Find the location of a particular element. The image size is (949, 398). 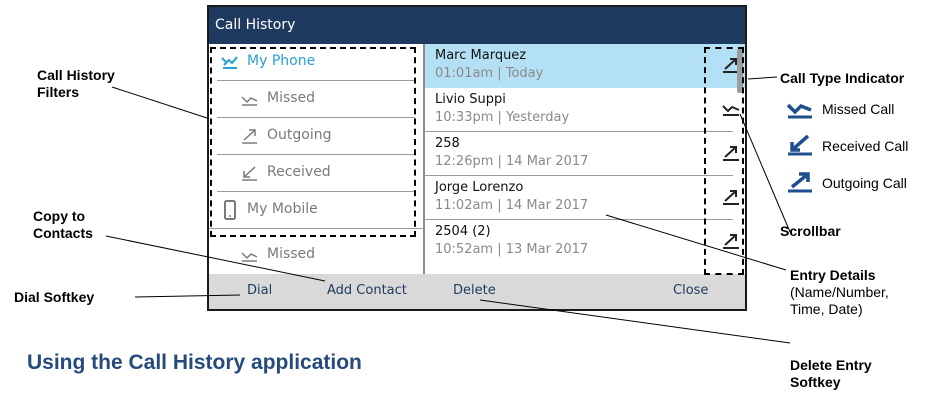

missed-call-icon is located at coordinates (799, 111).